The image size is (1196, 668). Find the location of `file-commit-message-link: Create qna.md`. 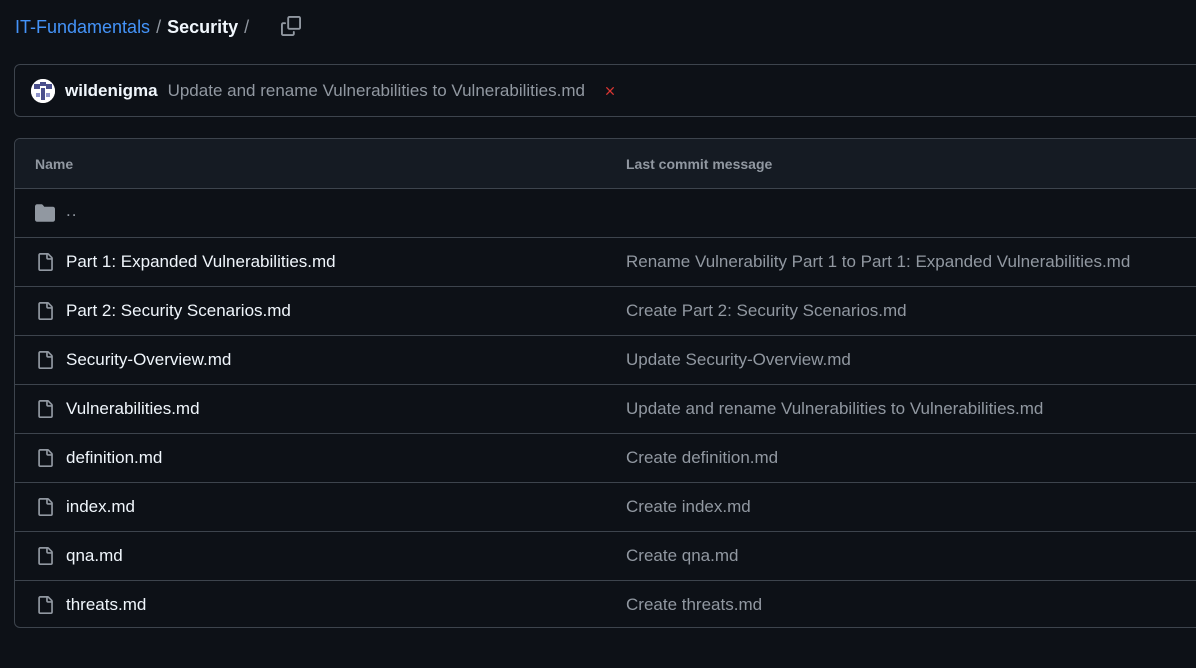

file-commit-message-link: Create qna.md is located at coordinates (682, 556).